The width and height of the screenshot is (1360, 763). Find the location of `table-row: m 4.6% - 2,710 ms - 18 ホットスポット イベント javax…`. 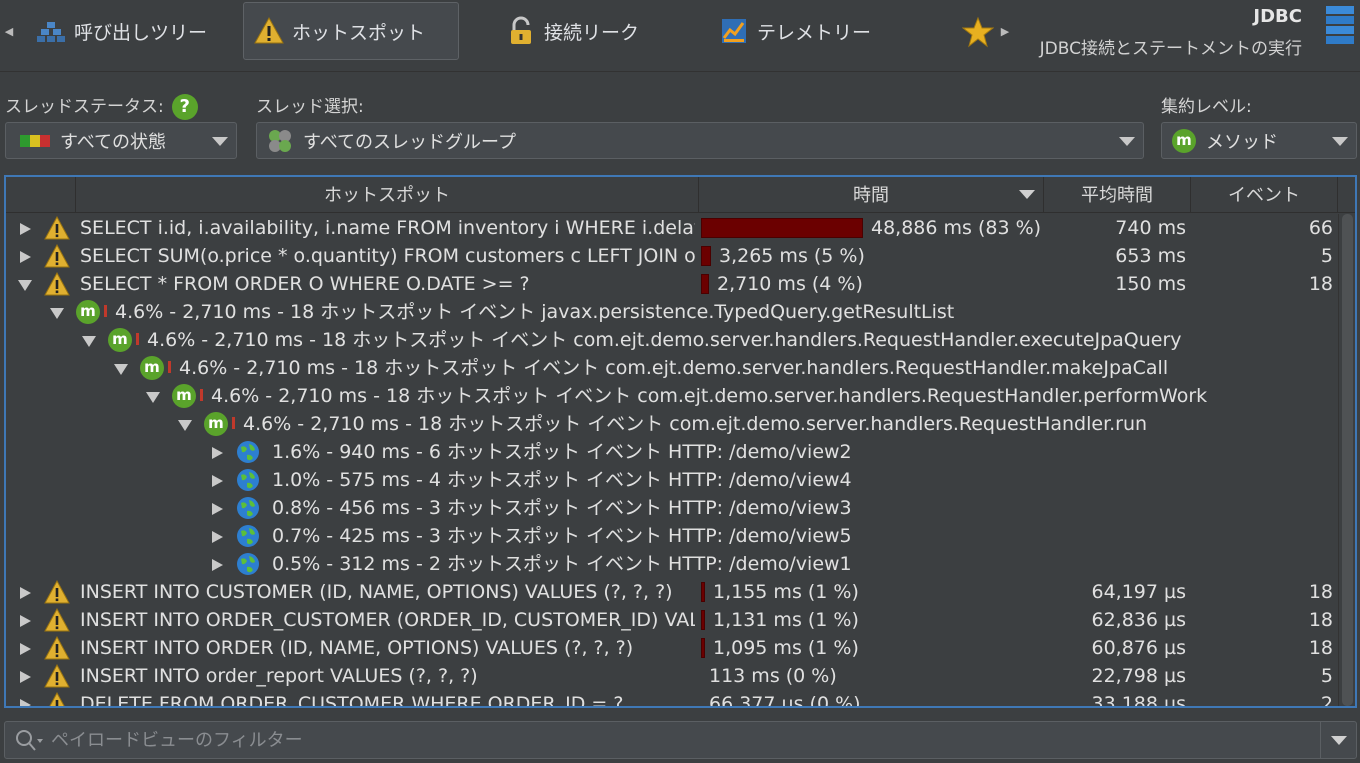

table-row: m 4.6% - 2,710 ms - 18 ホットスポット イベント javax… is located at coordinates (672, 312).